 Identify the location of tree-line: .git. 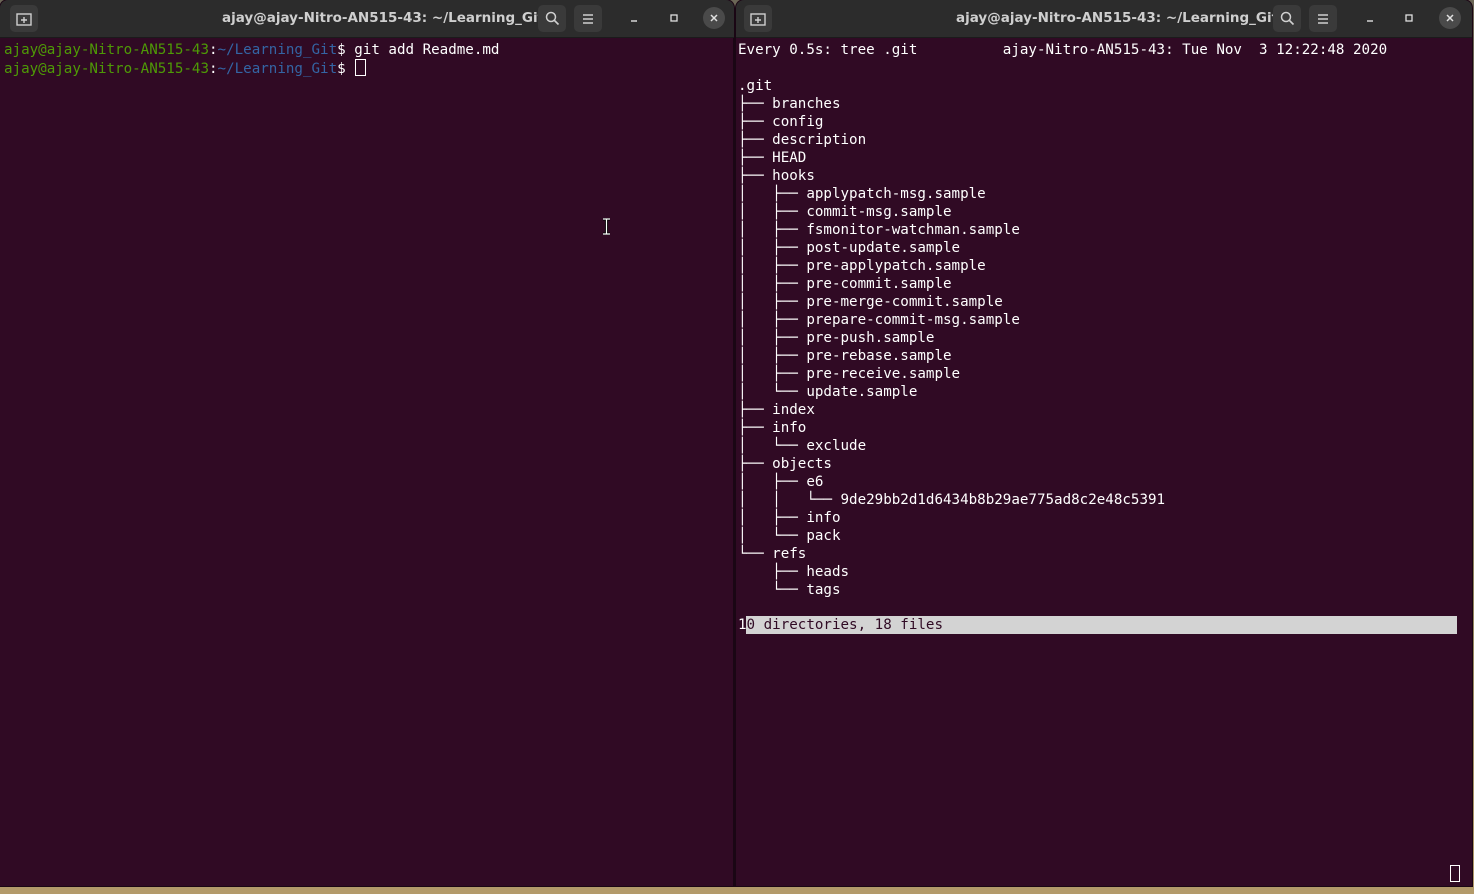
(755, 86).